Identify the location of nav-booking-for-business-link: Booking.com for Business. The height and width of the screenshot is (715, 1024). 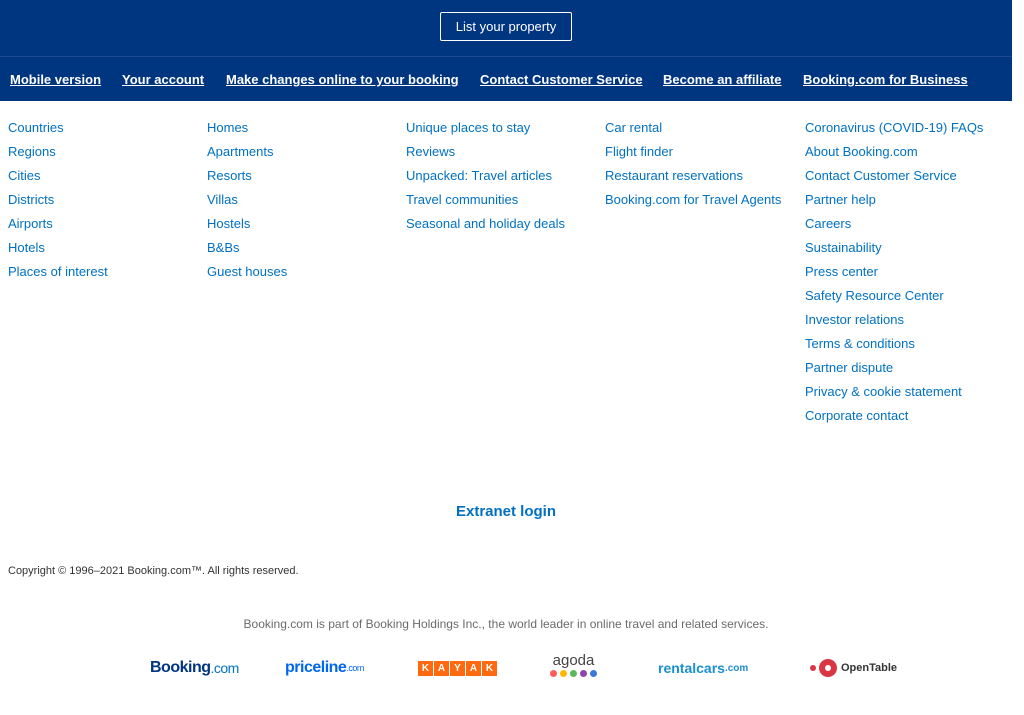
(885, 79).